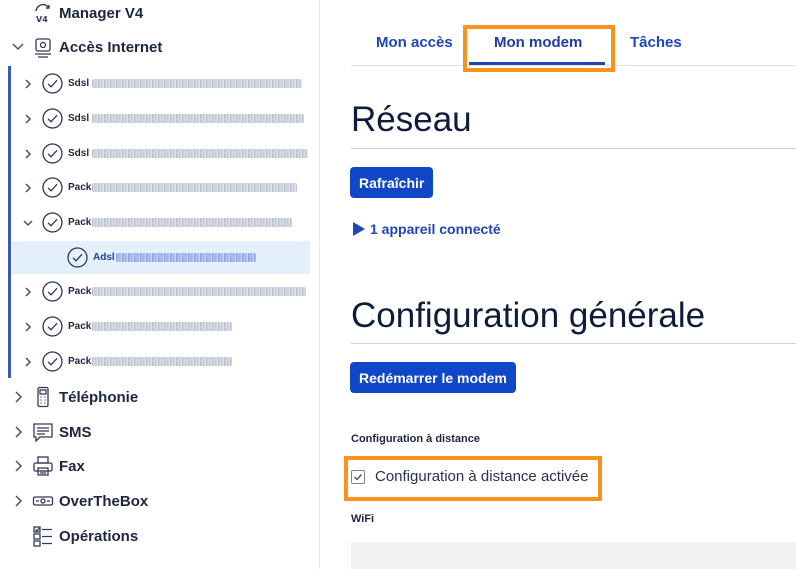  Describe the element at coordinates (42, 19) in the screenshot. I see `svg-text: V4` at that location.